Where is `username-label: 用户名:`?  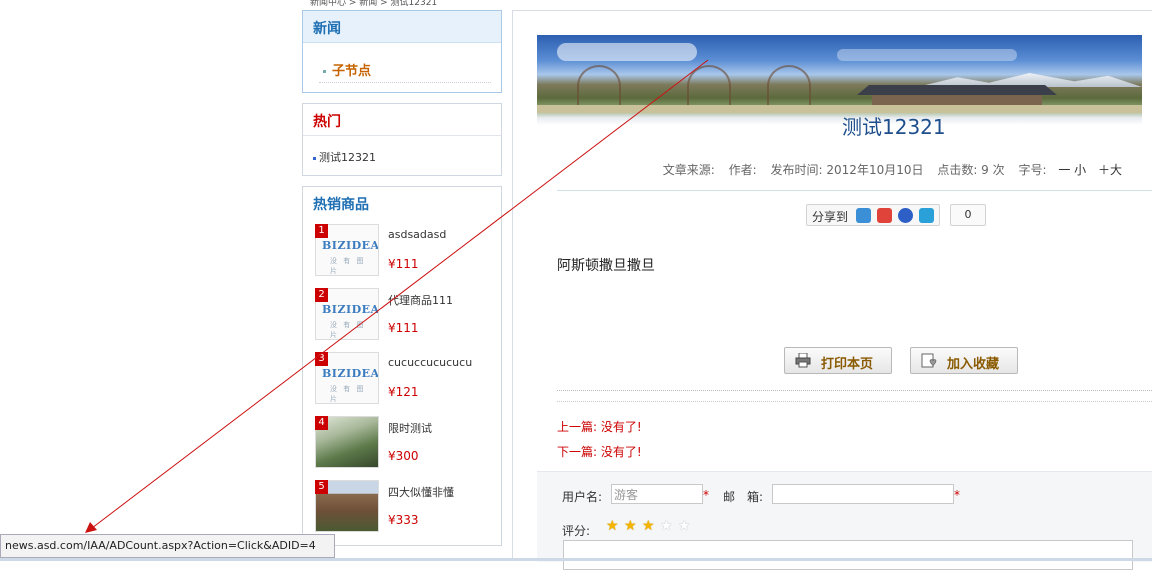 username-label: 用户名: is located at coordinates (582, 497).